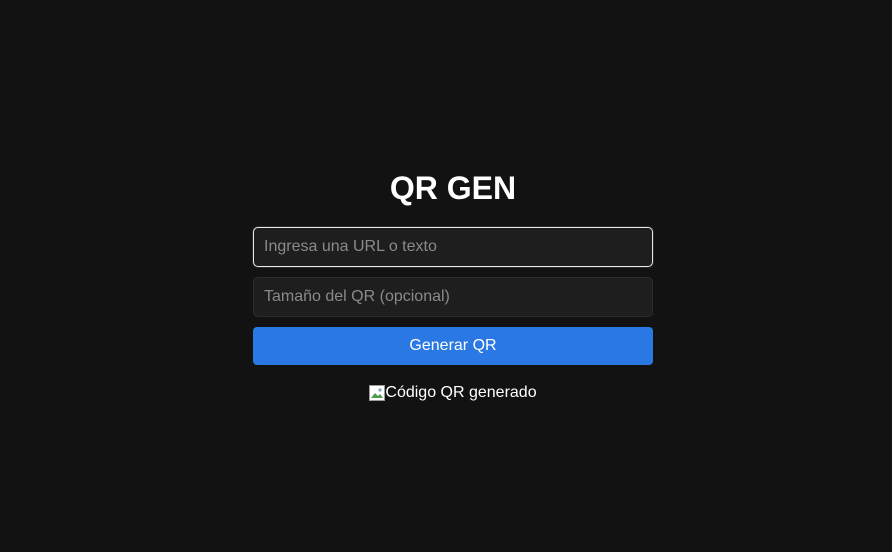  Describe the element at coordinates (453, 247) in the screenshot. I see `url-input` at that location.